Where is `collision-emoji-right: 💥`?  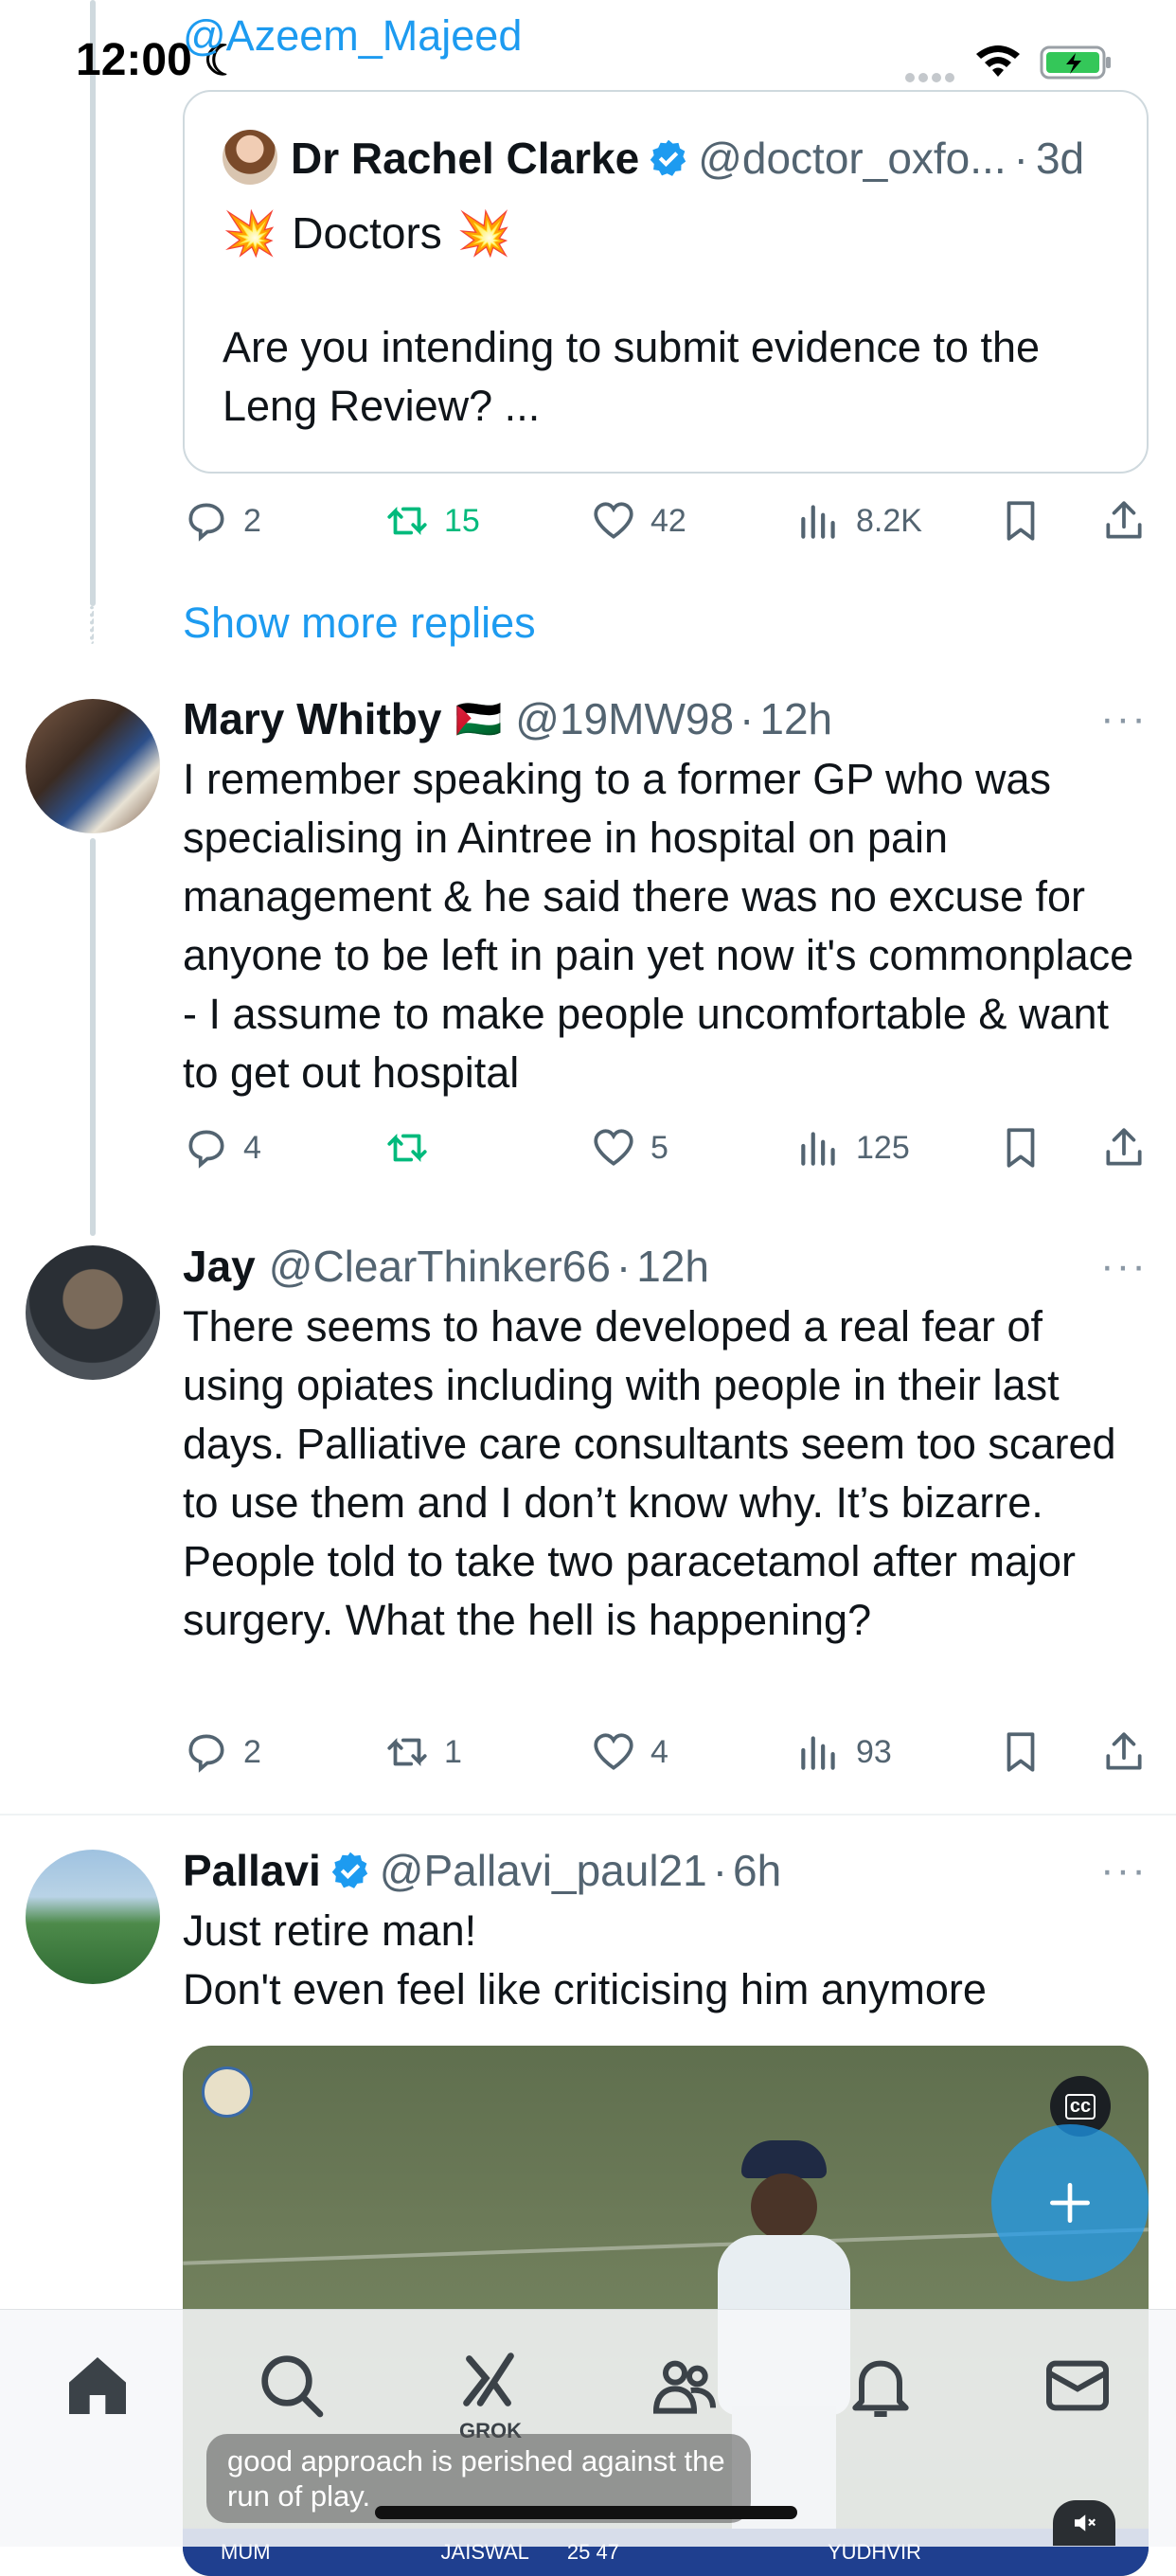
collision-emoji-right: 💥 is located at coordinates (484, 232).